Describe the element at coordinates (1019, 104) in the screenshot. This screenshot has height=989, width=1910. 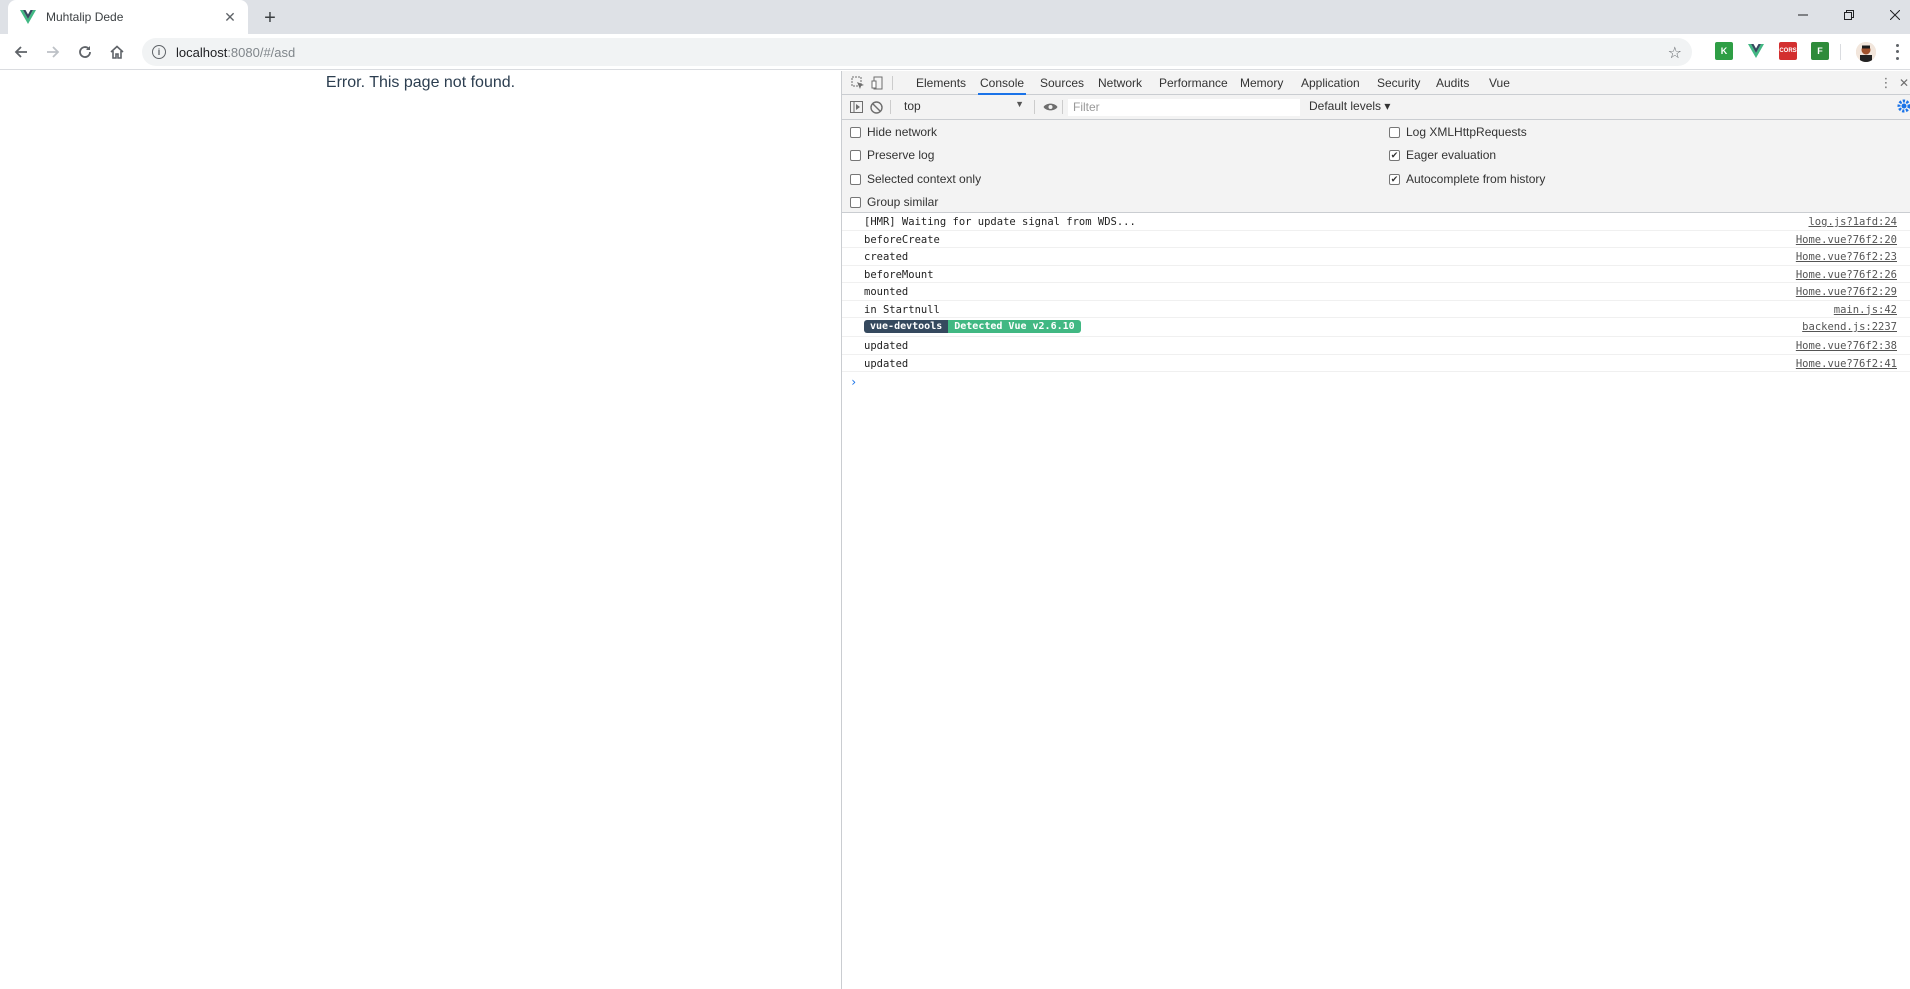
I see `dropdown-arrow-icon: ▼` at that location.